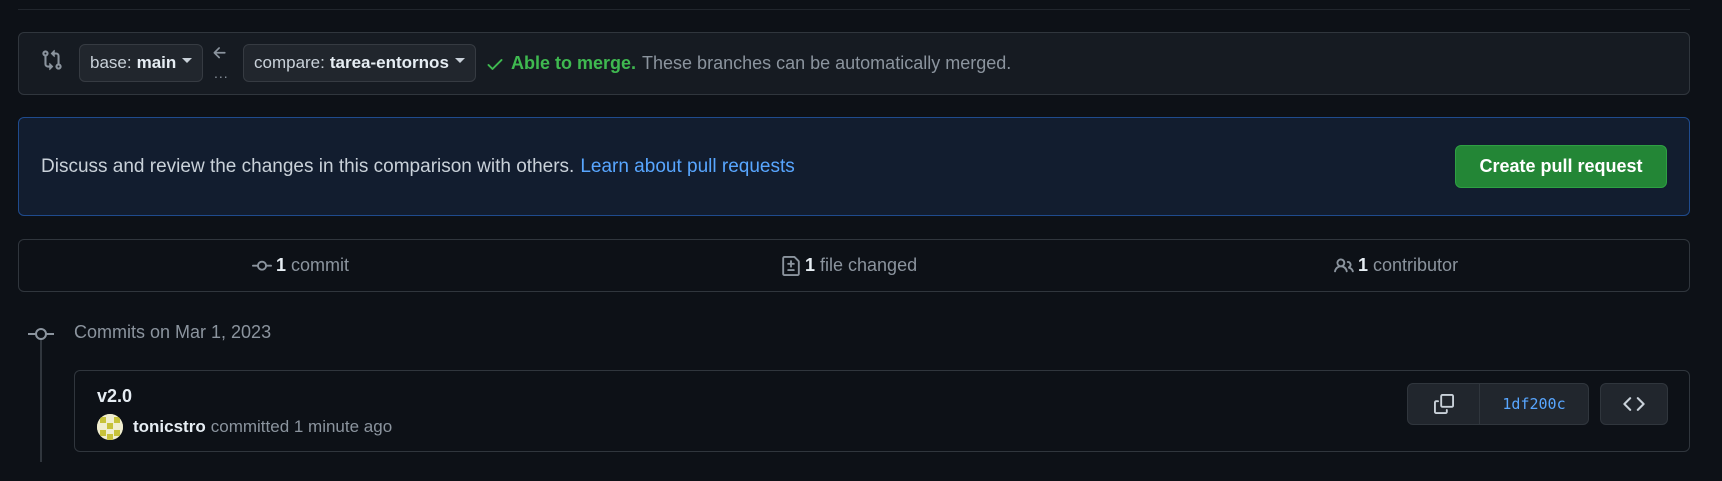 This screenshot has height=481, width=1722. I want to click on commits-label: commit, so click(320, 265).